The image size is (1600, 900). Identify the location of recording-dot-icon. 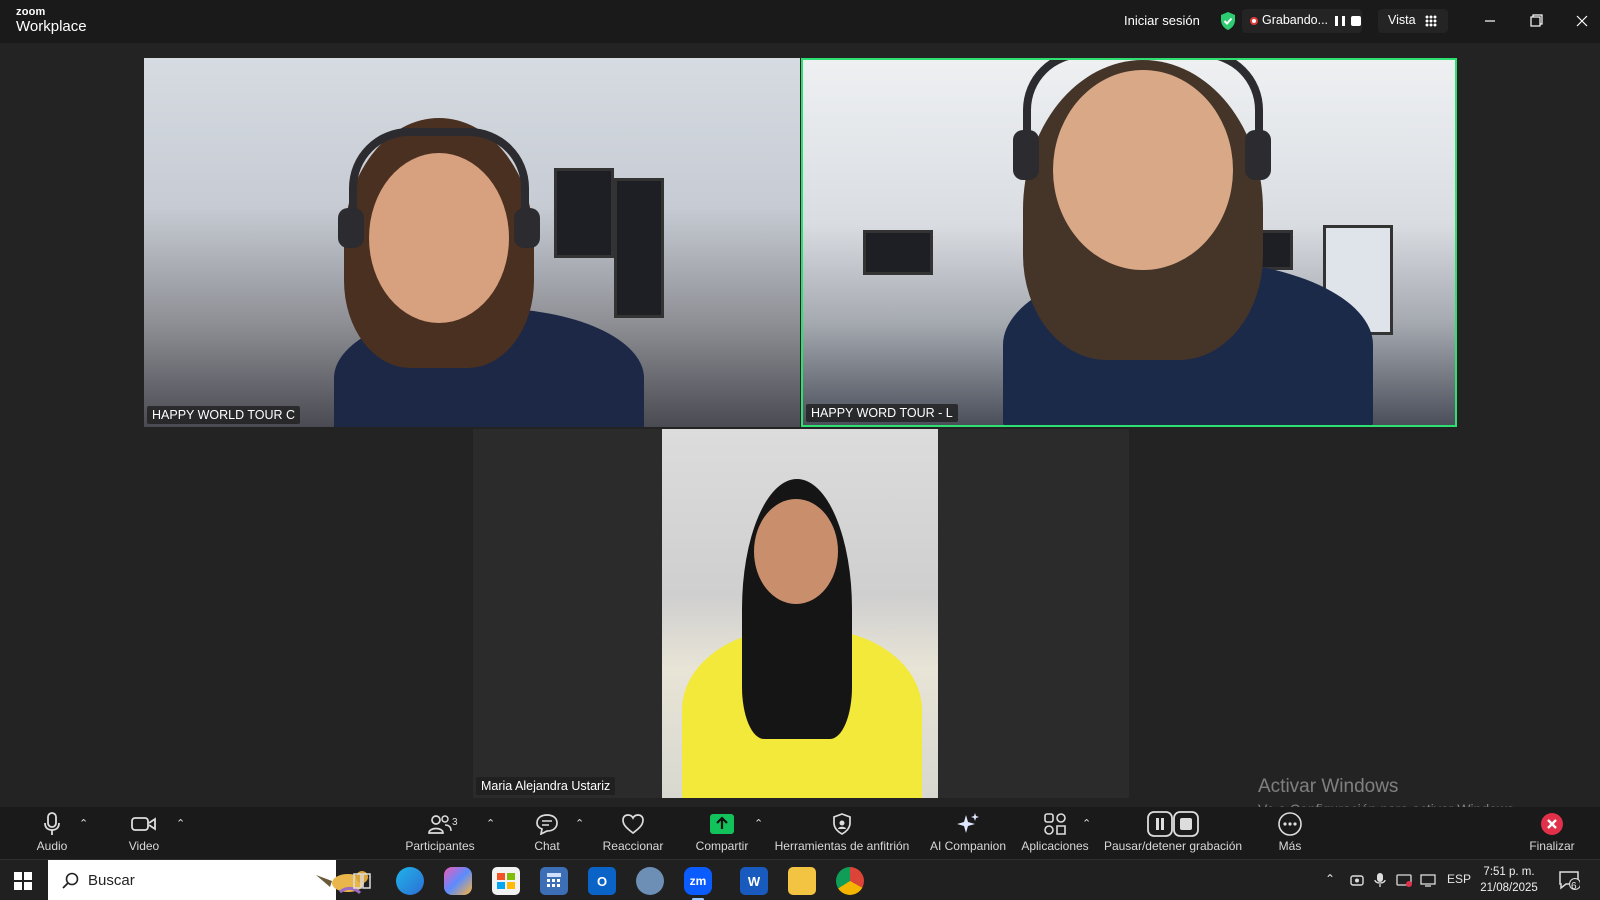
(1254, 21).